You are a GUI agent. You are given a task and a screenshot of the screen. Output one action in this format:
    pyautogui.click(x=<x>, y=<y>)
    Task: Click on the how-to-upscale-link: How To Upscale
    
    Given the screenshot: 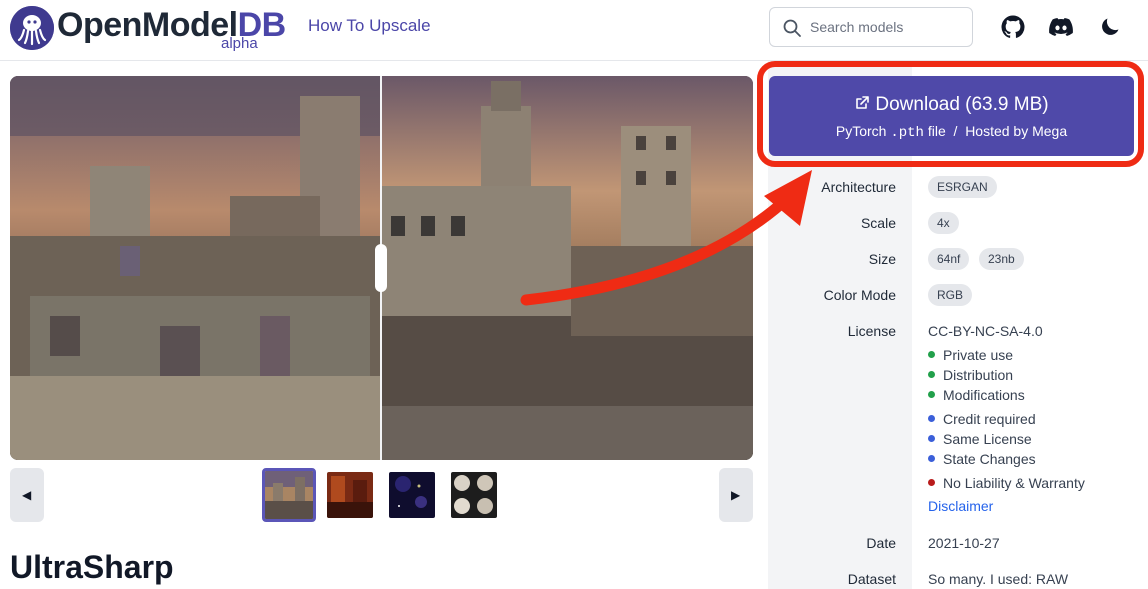 What is the action you would take?
    pyautogui.click(x=369, y=26)
    